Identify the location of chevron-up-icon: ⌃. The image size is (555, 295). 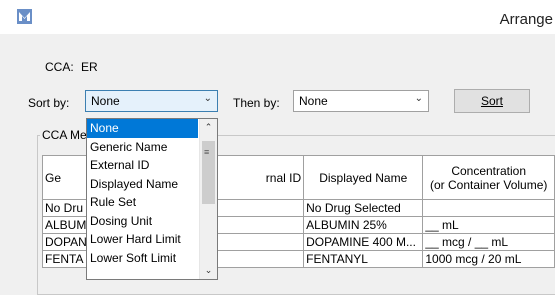
(208, 127).